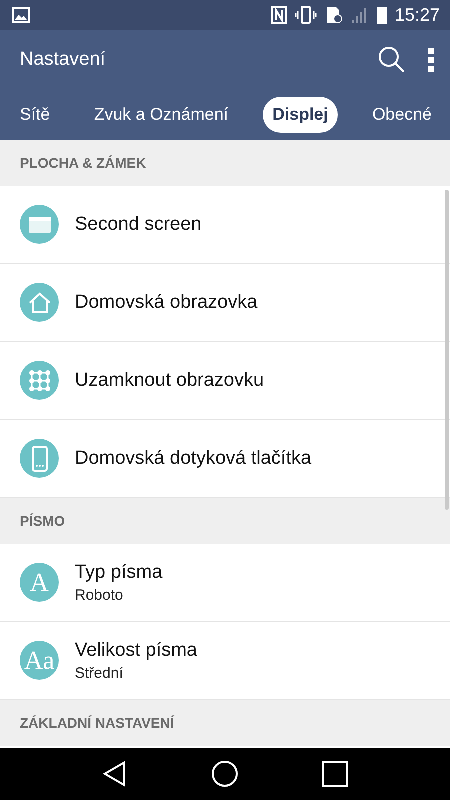 The image size is (450, 800). What do you see at coordinates (39, 582) in the screenshot?
I see `font-icon: A` at bounding box center [39, 582].